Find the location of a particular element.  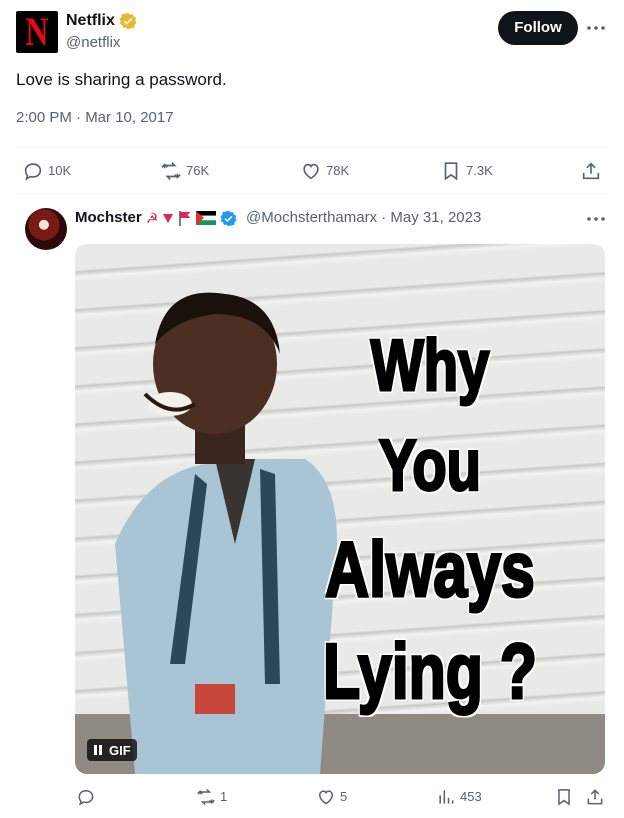

caption-line-3: Always is located at coordinates (430, 569).